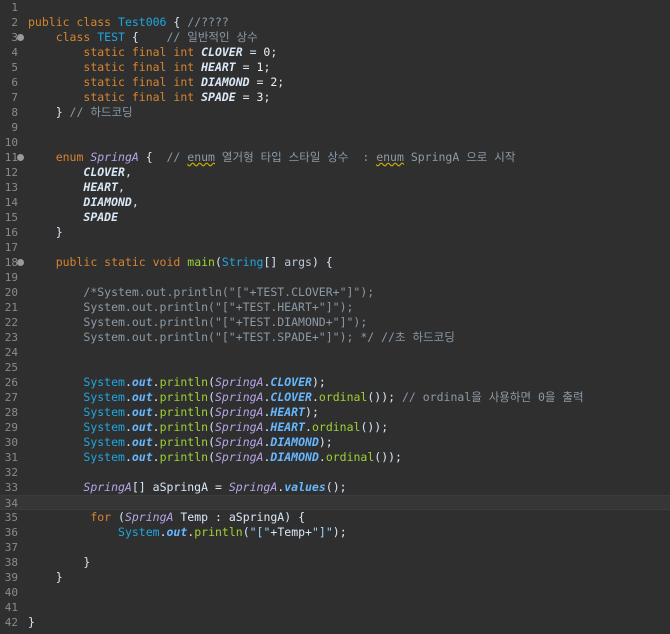  I want to click on code-line: 40, so click(335, 592).